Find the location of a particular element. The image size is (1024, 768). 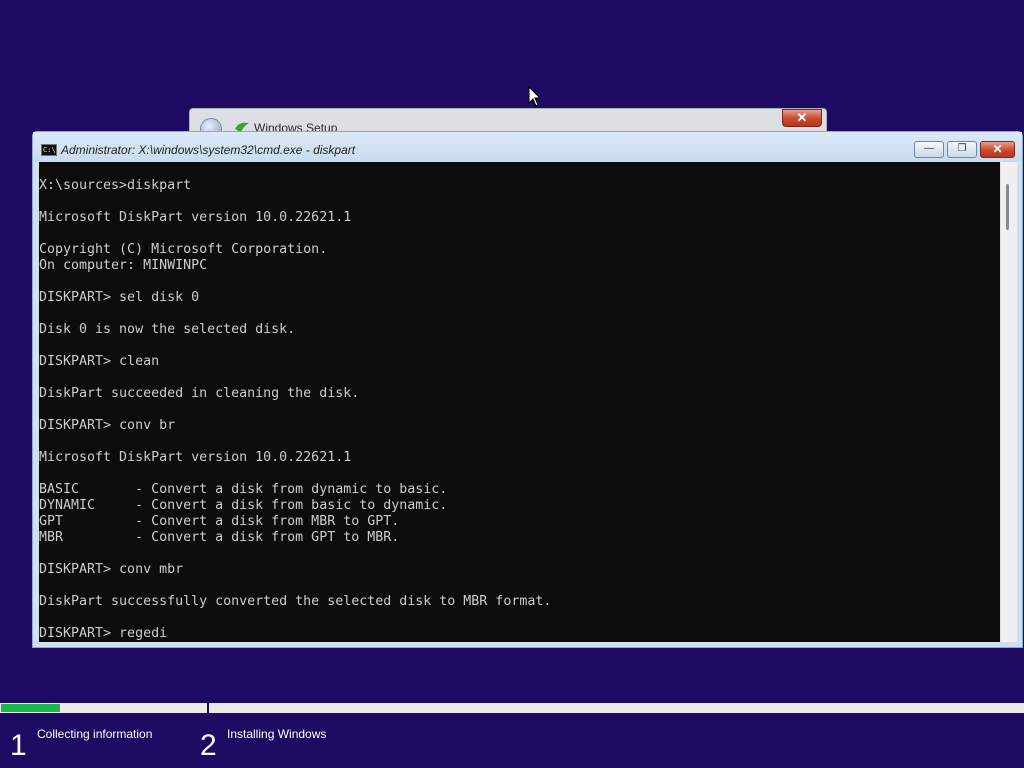

console-line: On computer: MINWINPC is located at coordinates (123, 265).